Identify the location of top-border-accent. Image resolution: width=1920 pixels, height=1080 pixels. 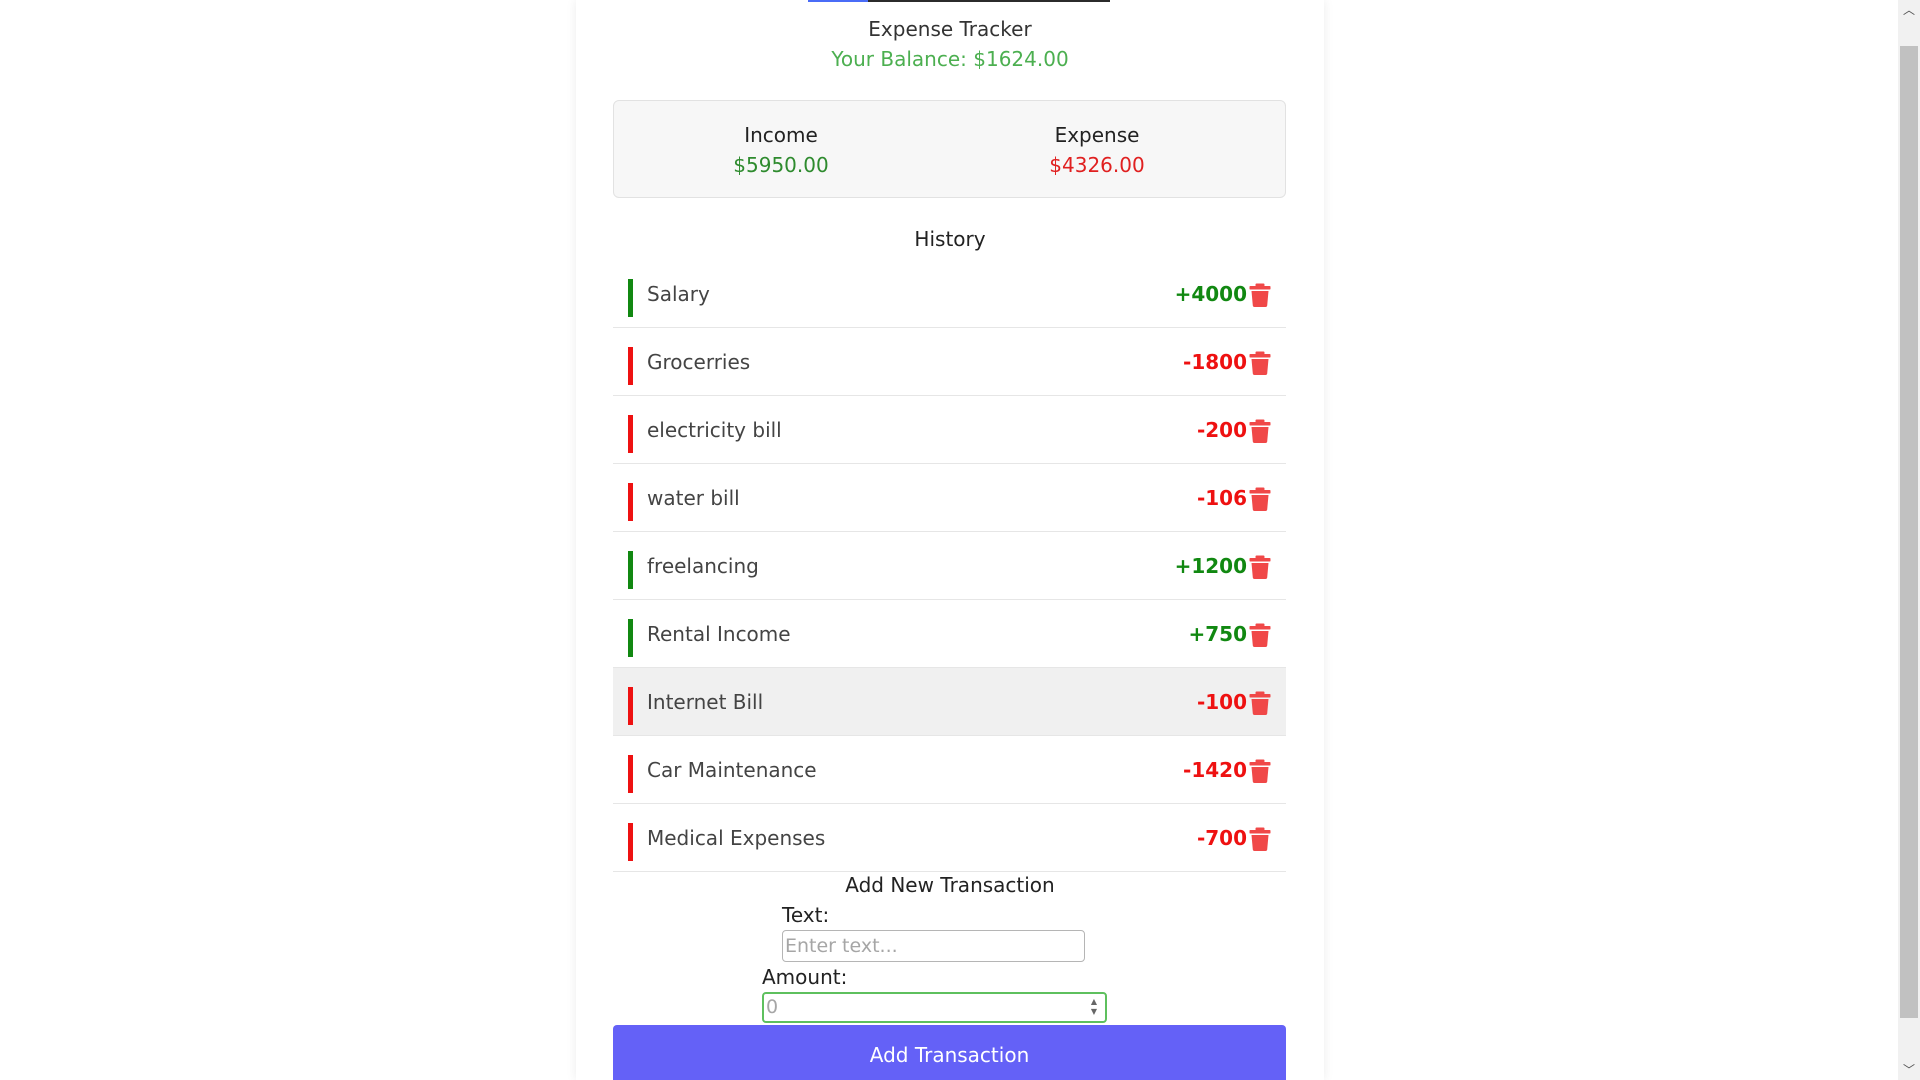
(838, 1).